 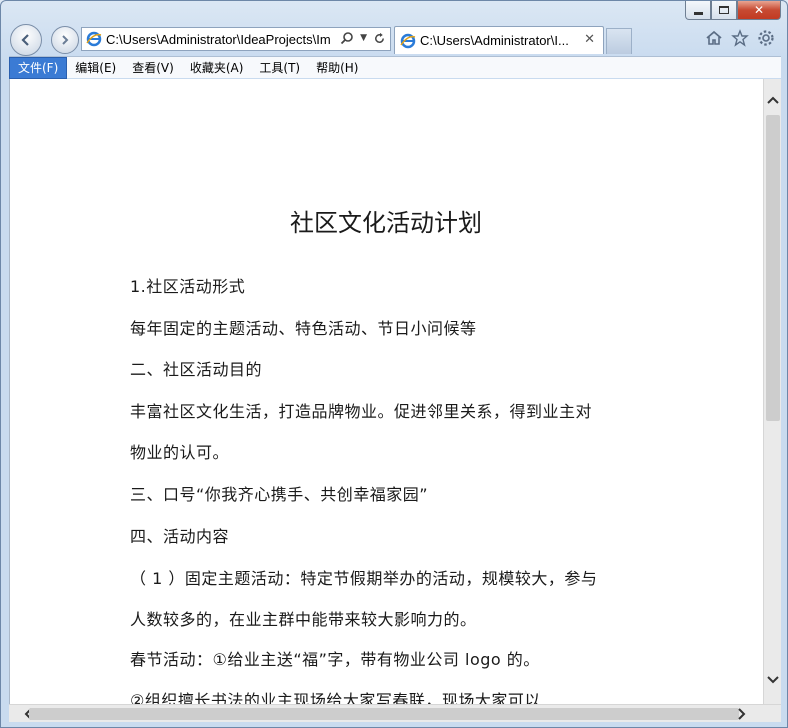 I want to click on doc-line: 丰富社区文化生活，打造品牌物业。促进邻里关系，得到业主对, so click(x=361, y=411).